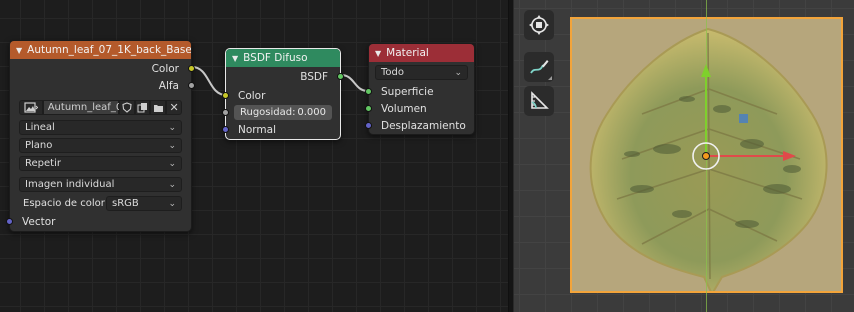 The width and height of the screenshot is (854, 312). I want to click on open-image-button, so click(158, 107).